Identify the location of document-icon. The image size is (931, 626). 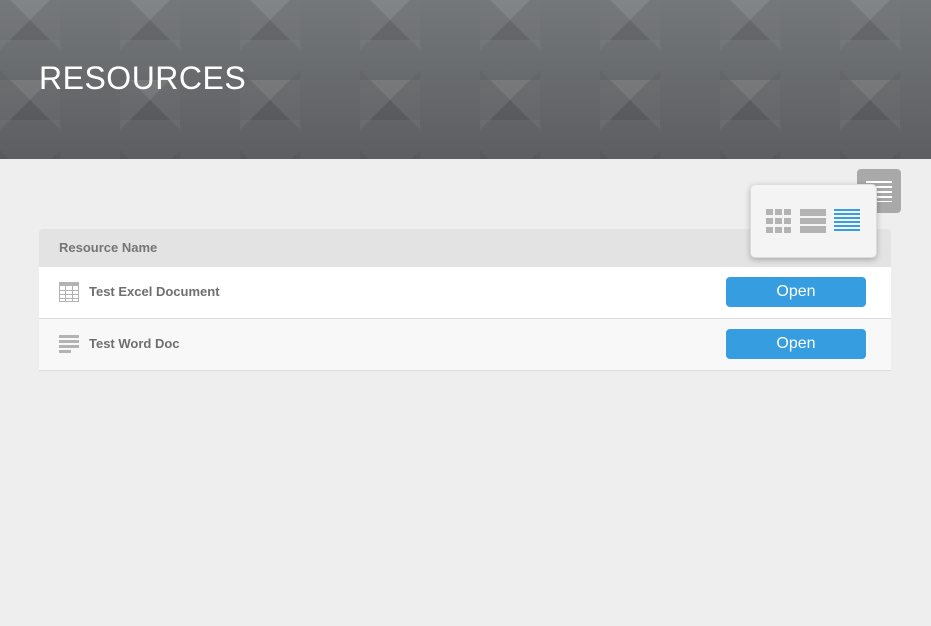
(69, 344).